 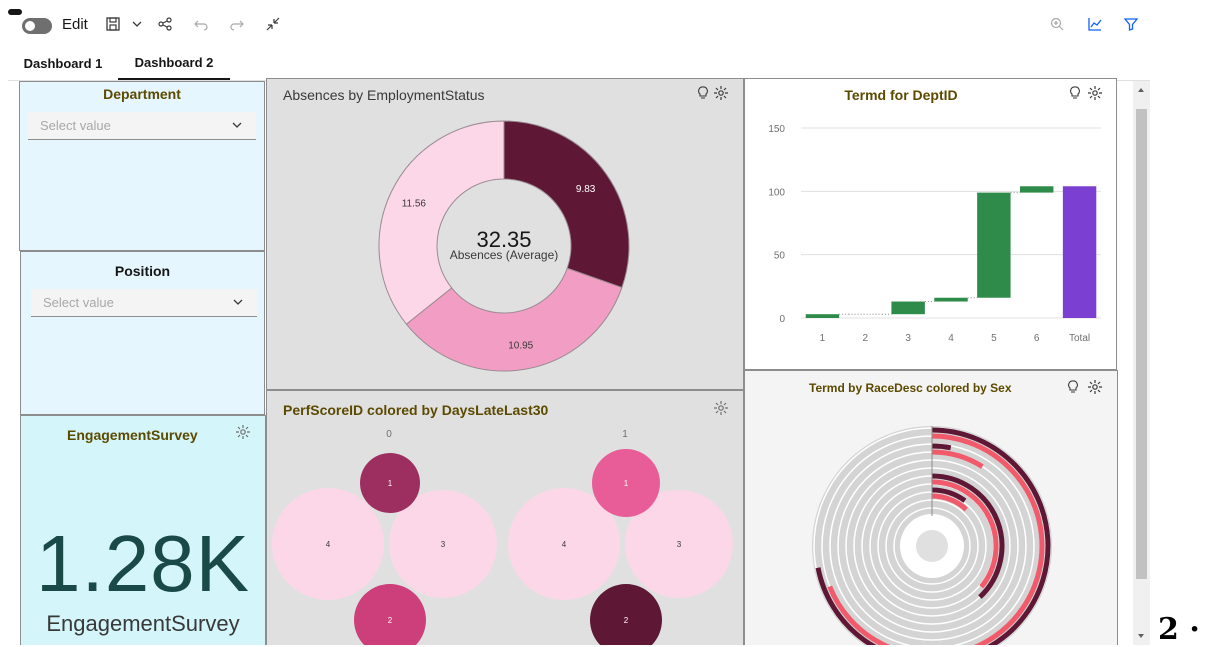 What do you see at coordinates (625, 434) in the screenshot?
I see `facet-header: 1` at bounding box center [625, 434].